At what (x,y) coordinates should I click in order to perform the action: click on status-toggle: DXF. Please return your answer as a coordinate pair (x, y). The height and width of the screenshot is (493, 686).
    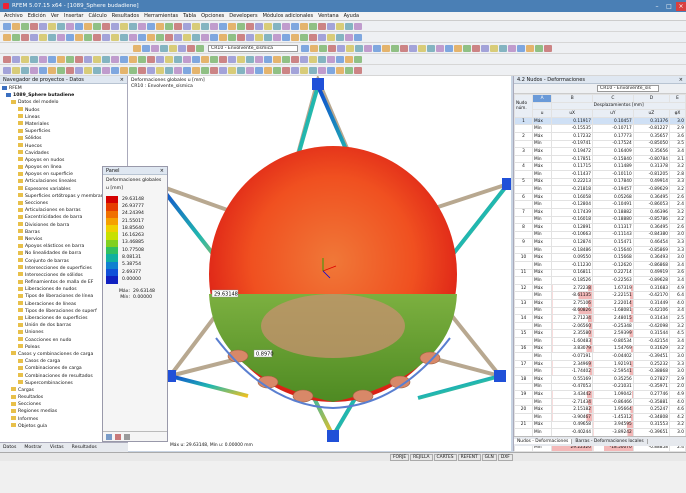
    Looking at the image, I should click on (505, 457).